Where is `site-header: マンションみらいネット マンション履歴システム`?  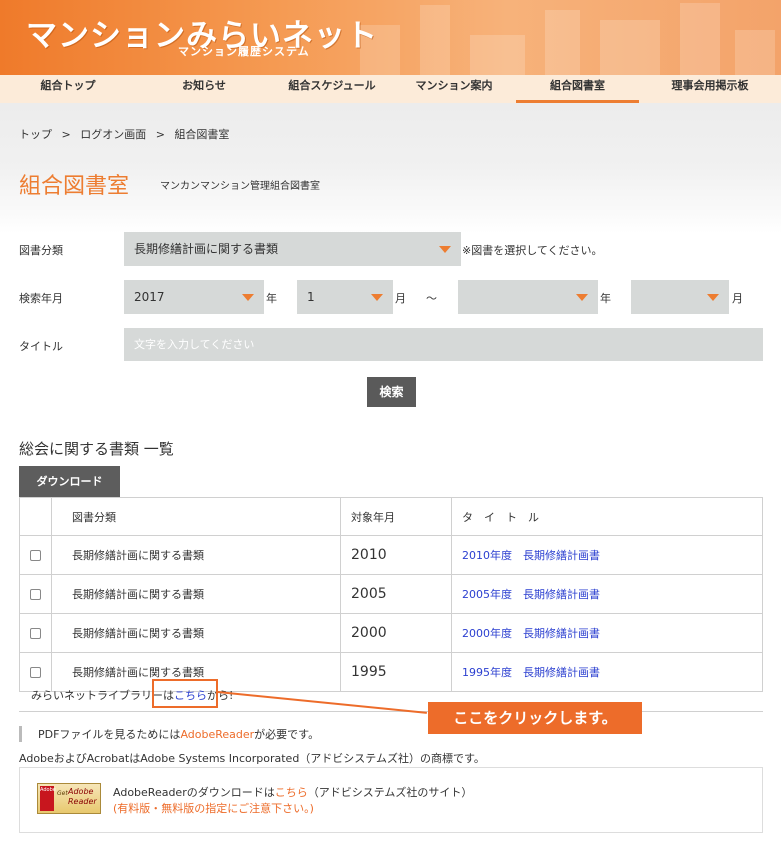
site-header: マンションみらいネット マンション履歴システム is located at coordinates (390, 37).